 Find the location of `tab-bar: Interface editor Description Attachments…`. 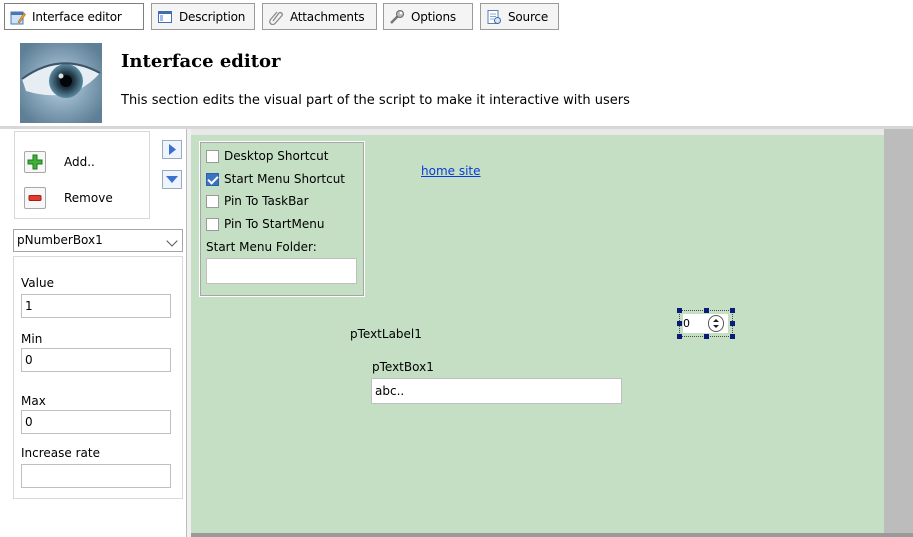

tab-bar: Interface editor Description Attachments… is located at coordinates (456, 17).